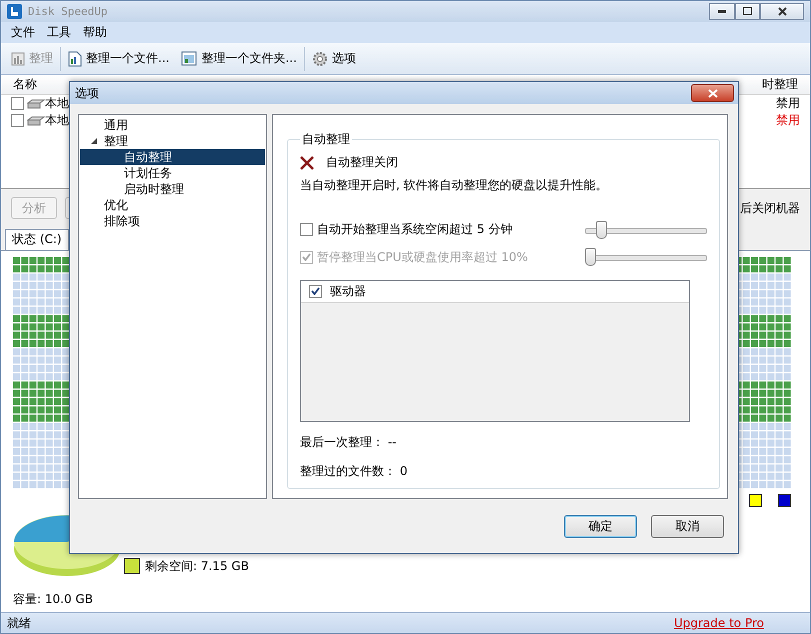 The width and height of the screenshot is (811, 634). What do you see at coordinates (197, 566) in the screenshot?
I see `free-space-label: 剩余空间: 7.15 GB` at bounding box center [197, 566].